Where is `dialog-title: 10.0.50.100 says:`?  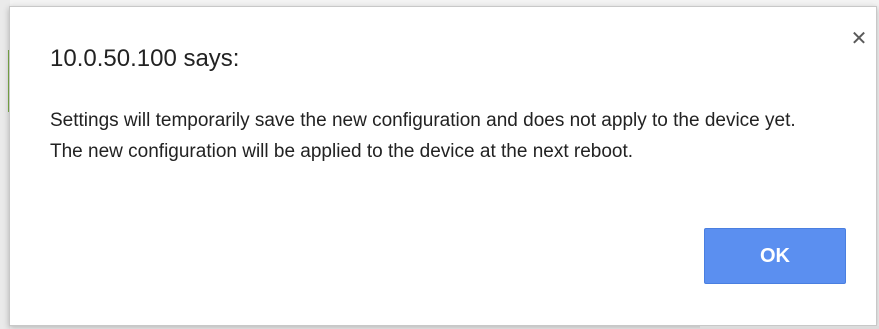
dialog-title: 10.0.50.100 says: is located at coordinates (145, 58).